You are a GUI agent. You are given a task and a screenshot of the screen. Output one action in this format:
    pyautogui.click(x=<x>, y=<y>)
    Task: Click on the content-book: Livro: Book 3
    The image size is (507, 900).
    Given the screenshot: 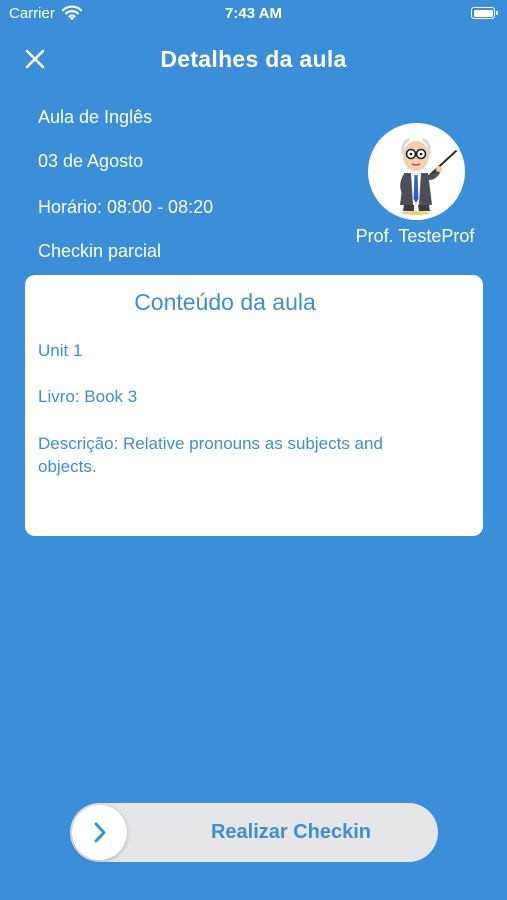 What is the action you would take?
    pyautogui.click(x=88, y=396)
    